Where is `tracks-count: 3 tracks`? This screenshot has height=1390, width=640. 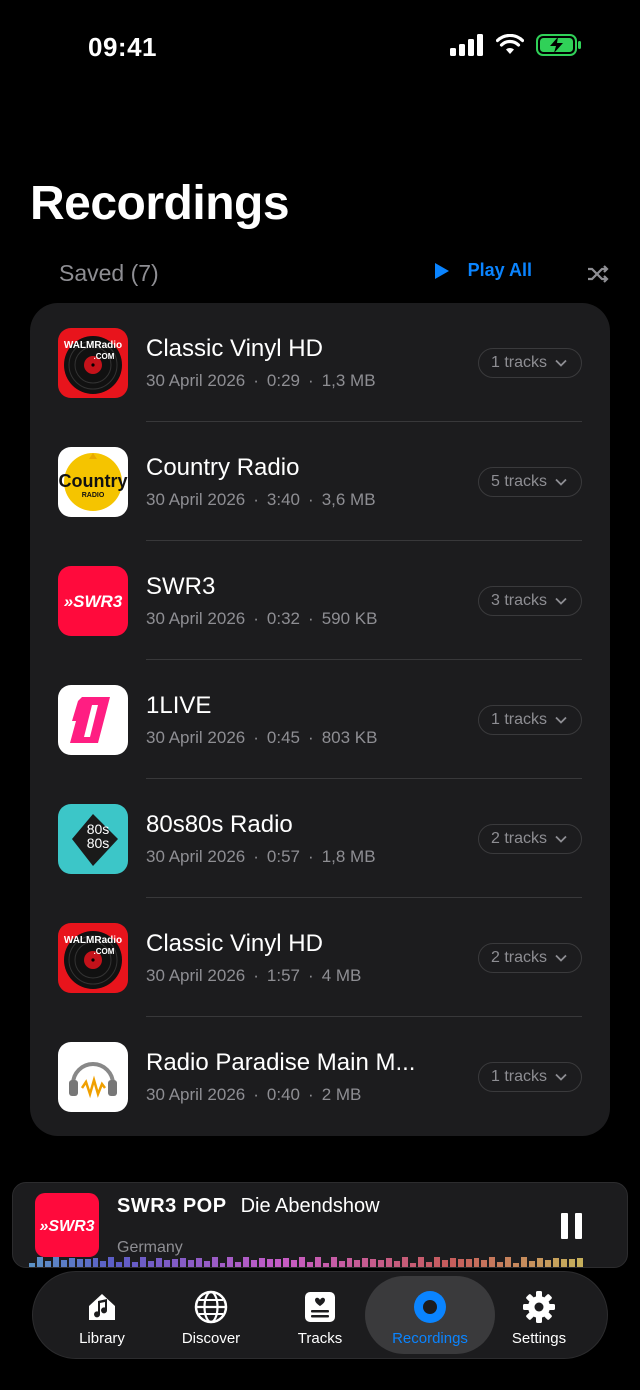
tracks-count: 3 tracks is located at coordinates (518, 600).